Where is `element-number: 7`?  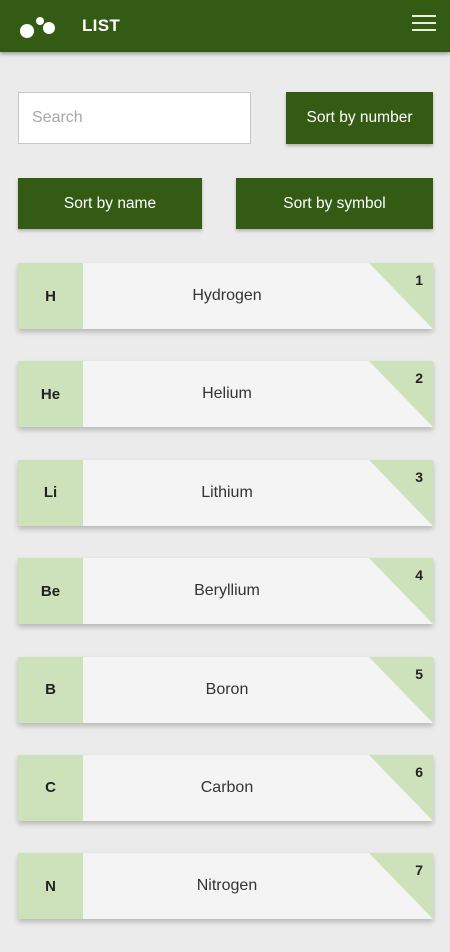 element-number: 7 is located at coordinates (419, 870).